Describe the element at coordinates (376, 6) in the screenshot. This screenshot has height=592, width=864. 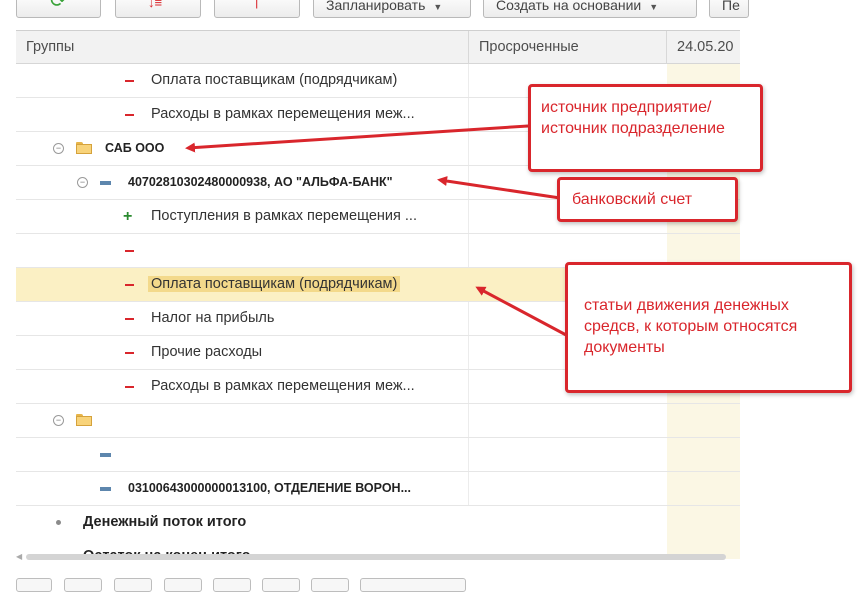
I see `plan-button-label: Запланировать` at that location.